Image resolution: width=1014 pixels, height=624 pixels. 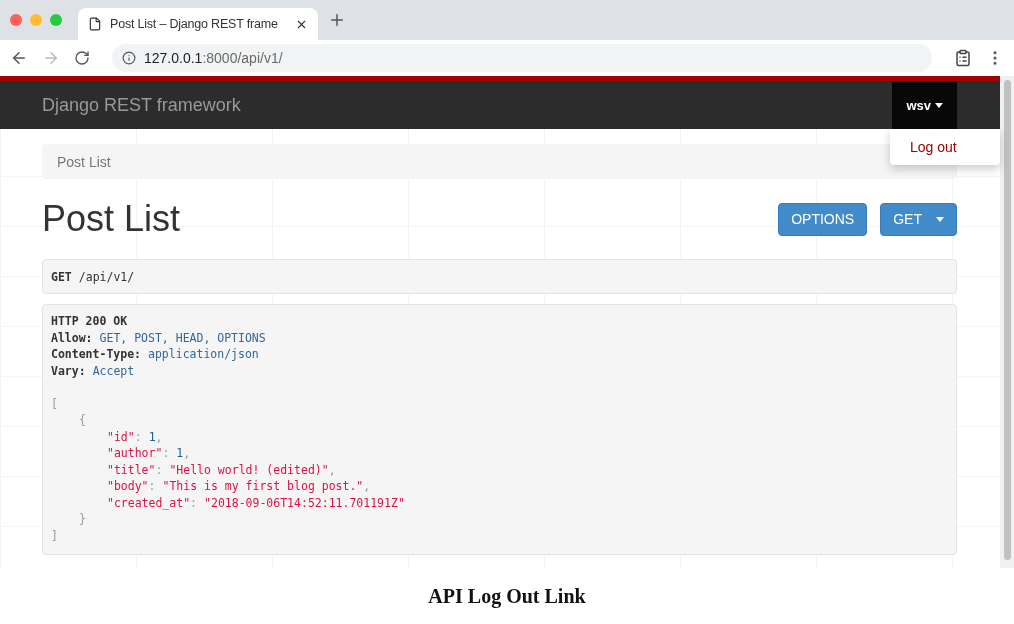 What do you see at coordinates (16, 20) in the screenshot?
I see `close-window-dot` at bounding box center [16, 20].